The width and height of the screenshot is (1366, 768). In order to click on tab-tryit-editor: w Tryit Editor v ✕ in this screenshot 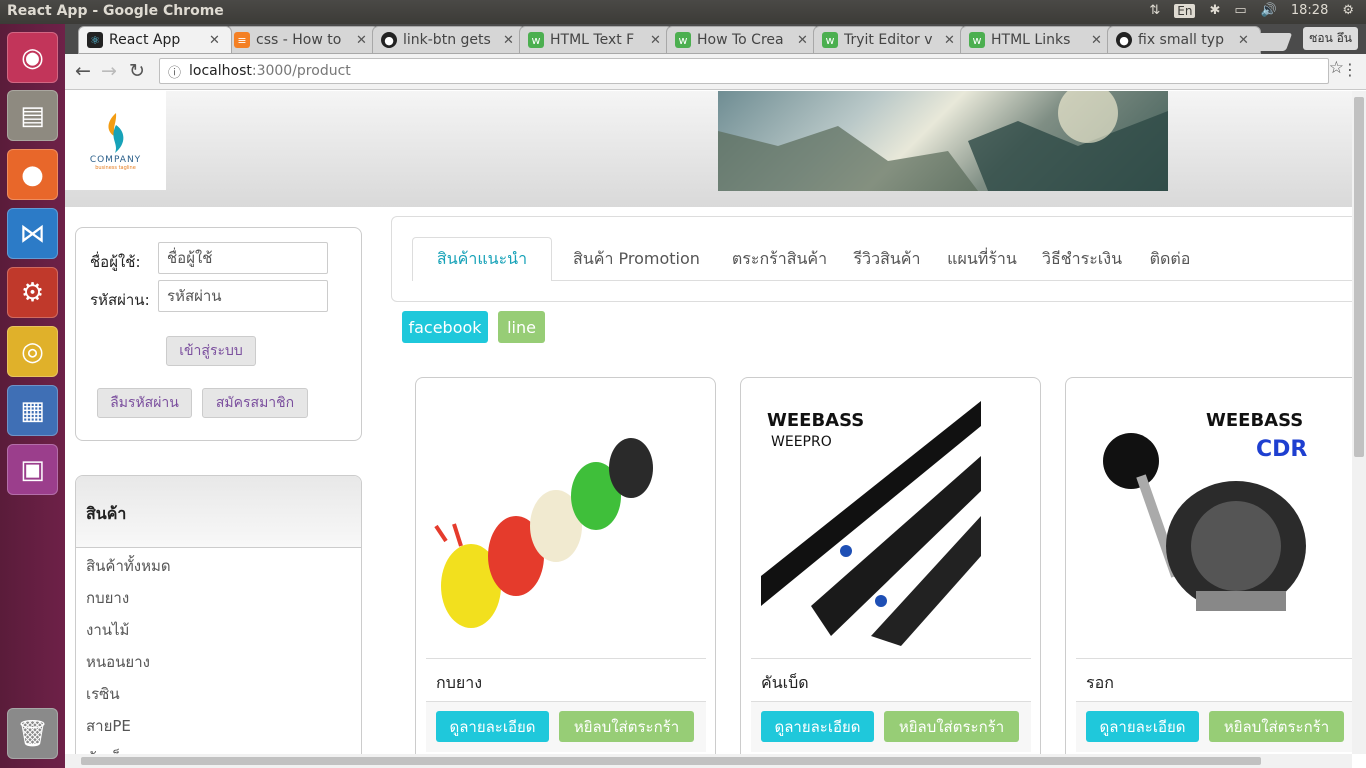, I will do `click(890, 40)`.